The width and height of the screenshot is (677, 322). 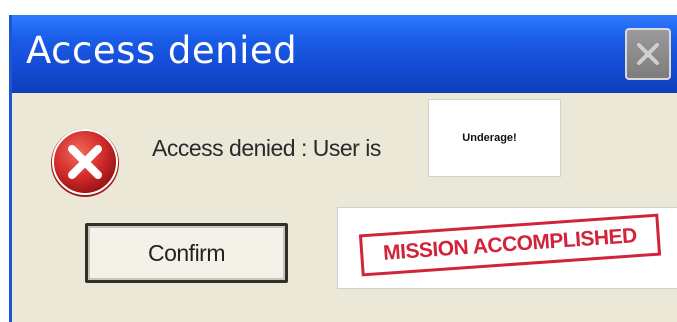 What do you see at coordinates (266, 148) in the screenshot?
I see `error-message: Access denied : User is` at bounding box center [266, 148].